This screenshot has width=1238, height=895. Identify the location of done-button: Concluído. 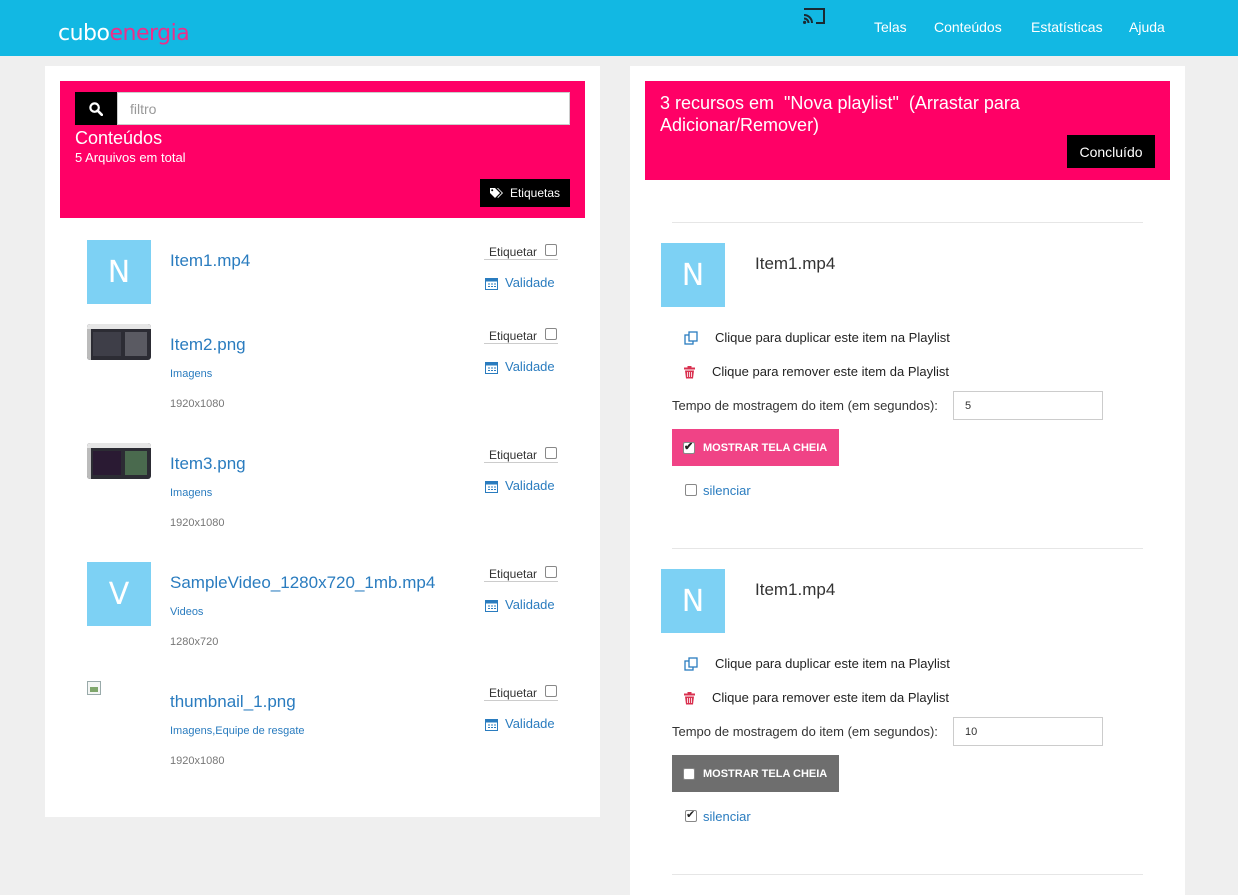
(1111, 151).